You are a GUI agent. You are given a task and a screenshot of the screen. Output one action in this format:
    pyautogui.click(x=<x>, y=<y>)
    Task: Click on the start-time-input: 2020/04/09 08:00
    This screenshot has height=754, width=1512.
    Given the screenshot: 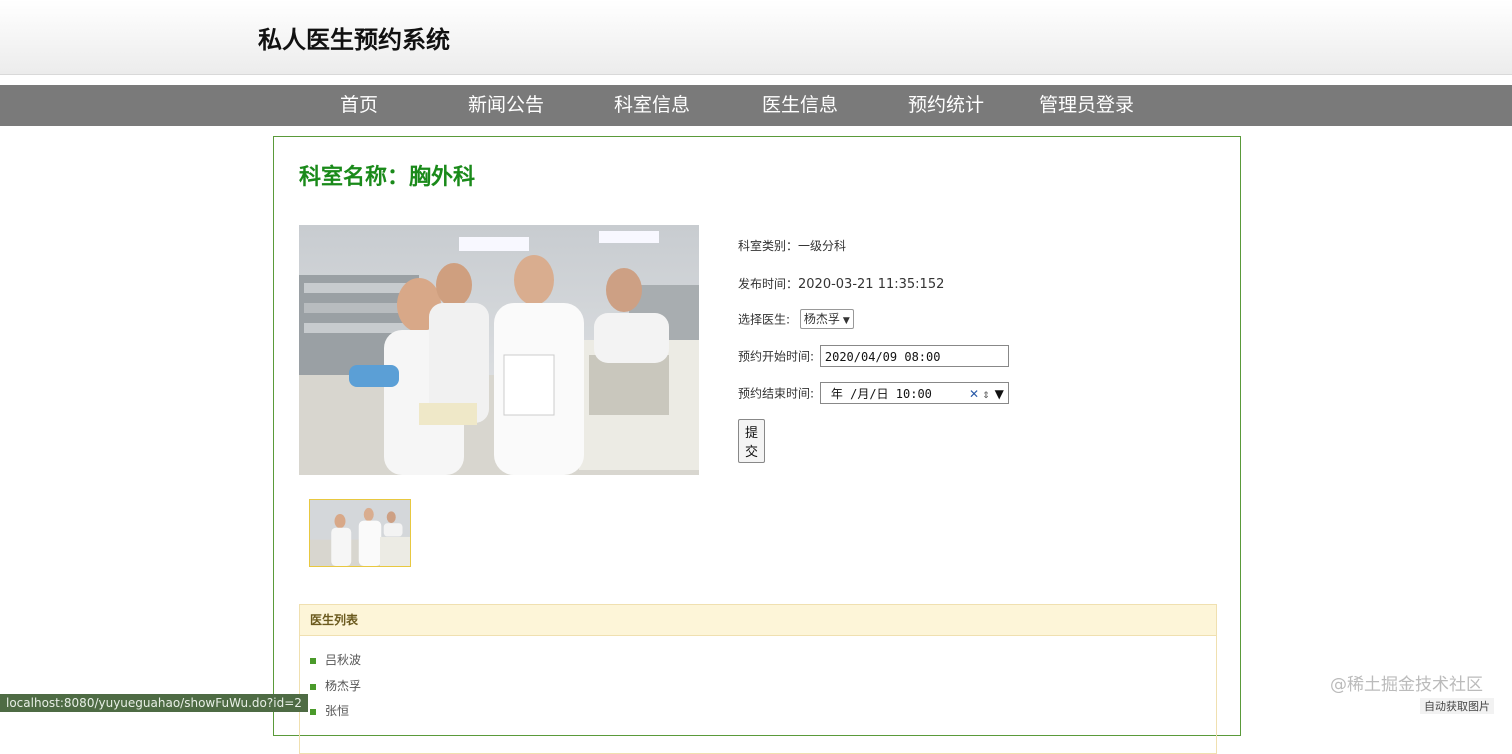 What is the action you would take?
    pyautogui.click(x=914, y=356)
    